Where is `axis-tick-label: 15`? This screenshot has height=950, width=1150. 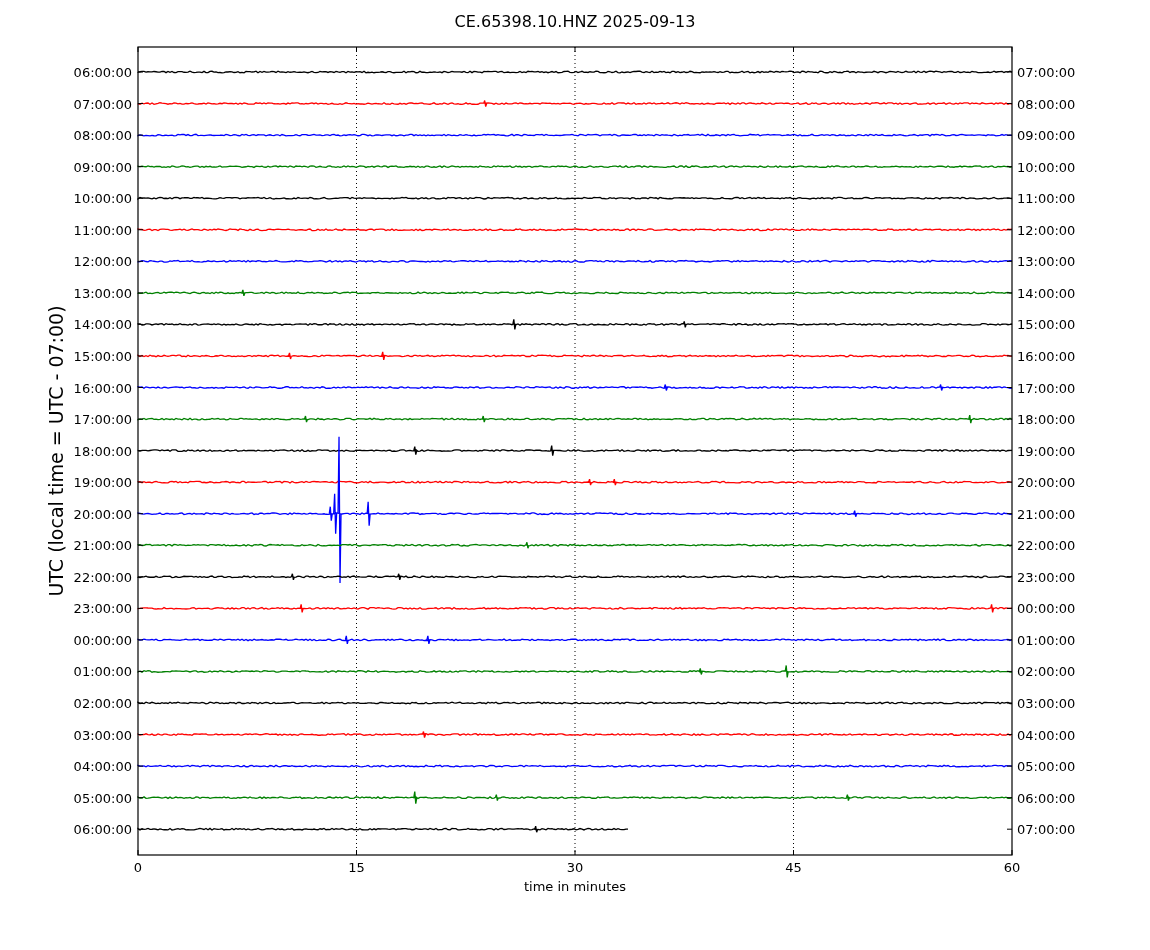 axis-tick-label: 15 is located at coordinates (356, 867).